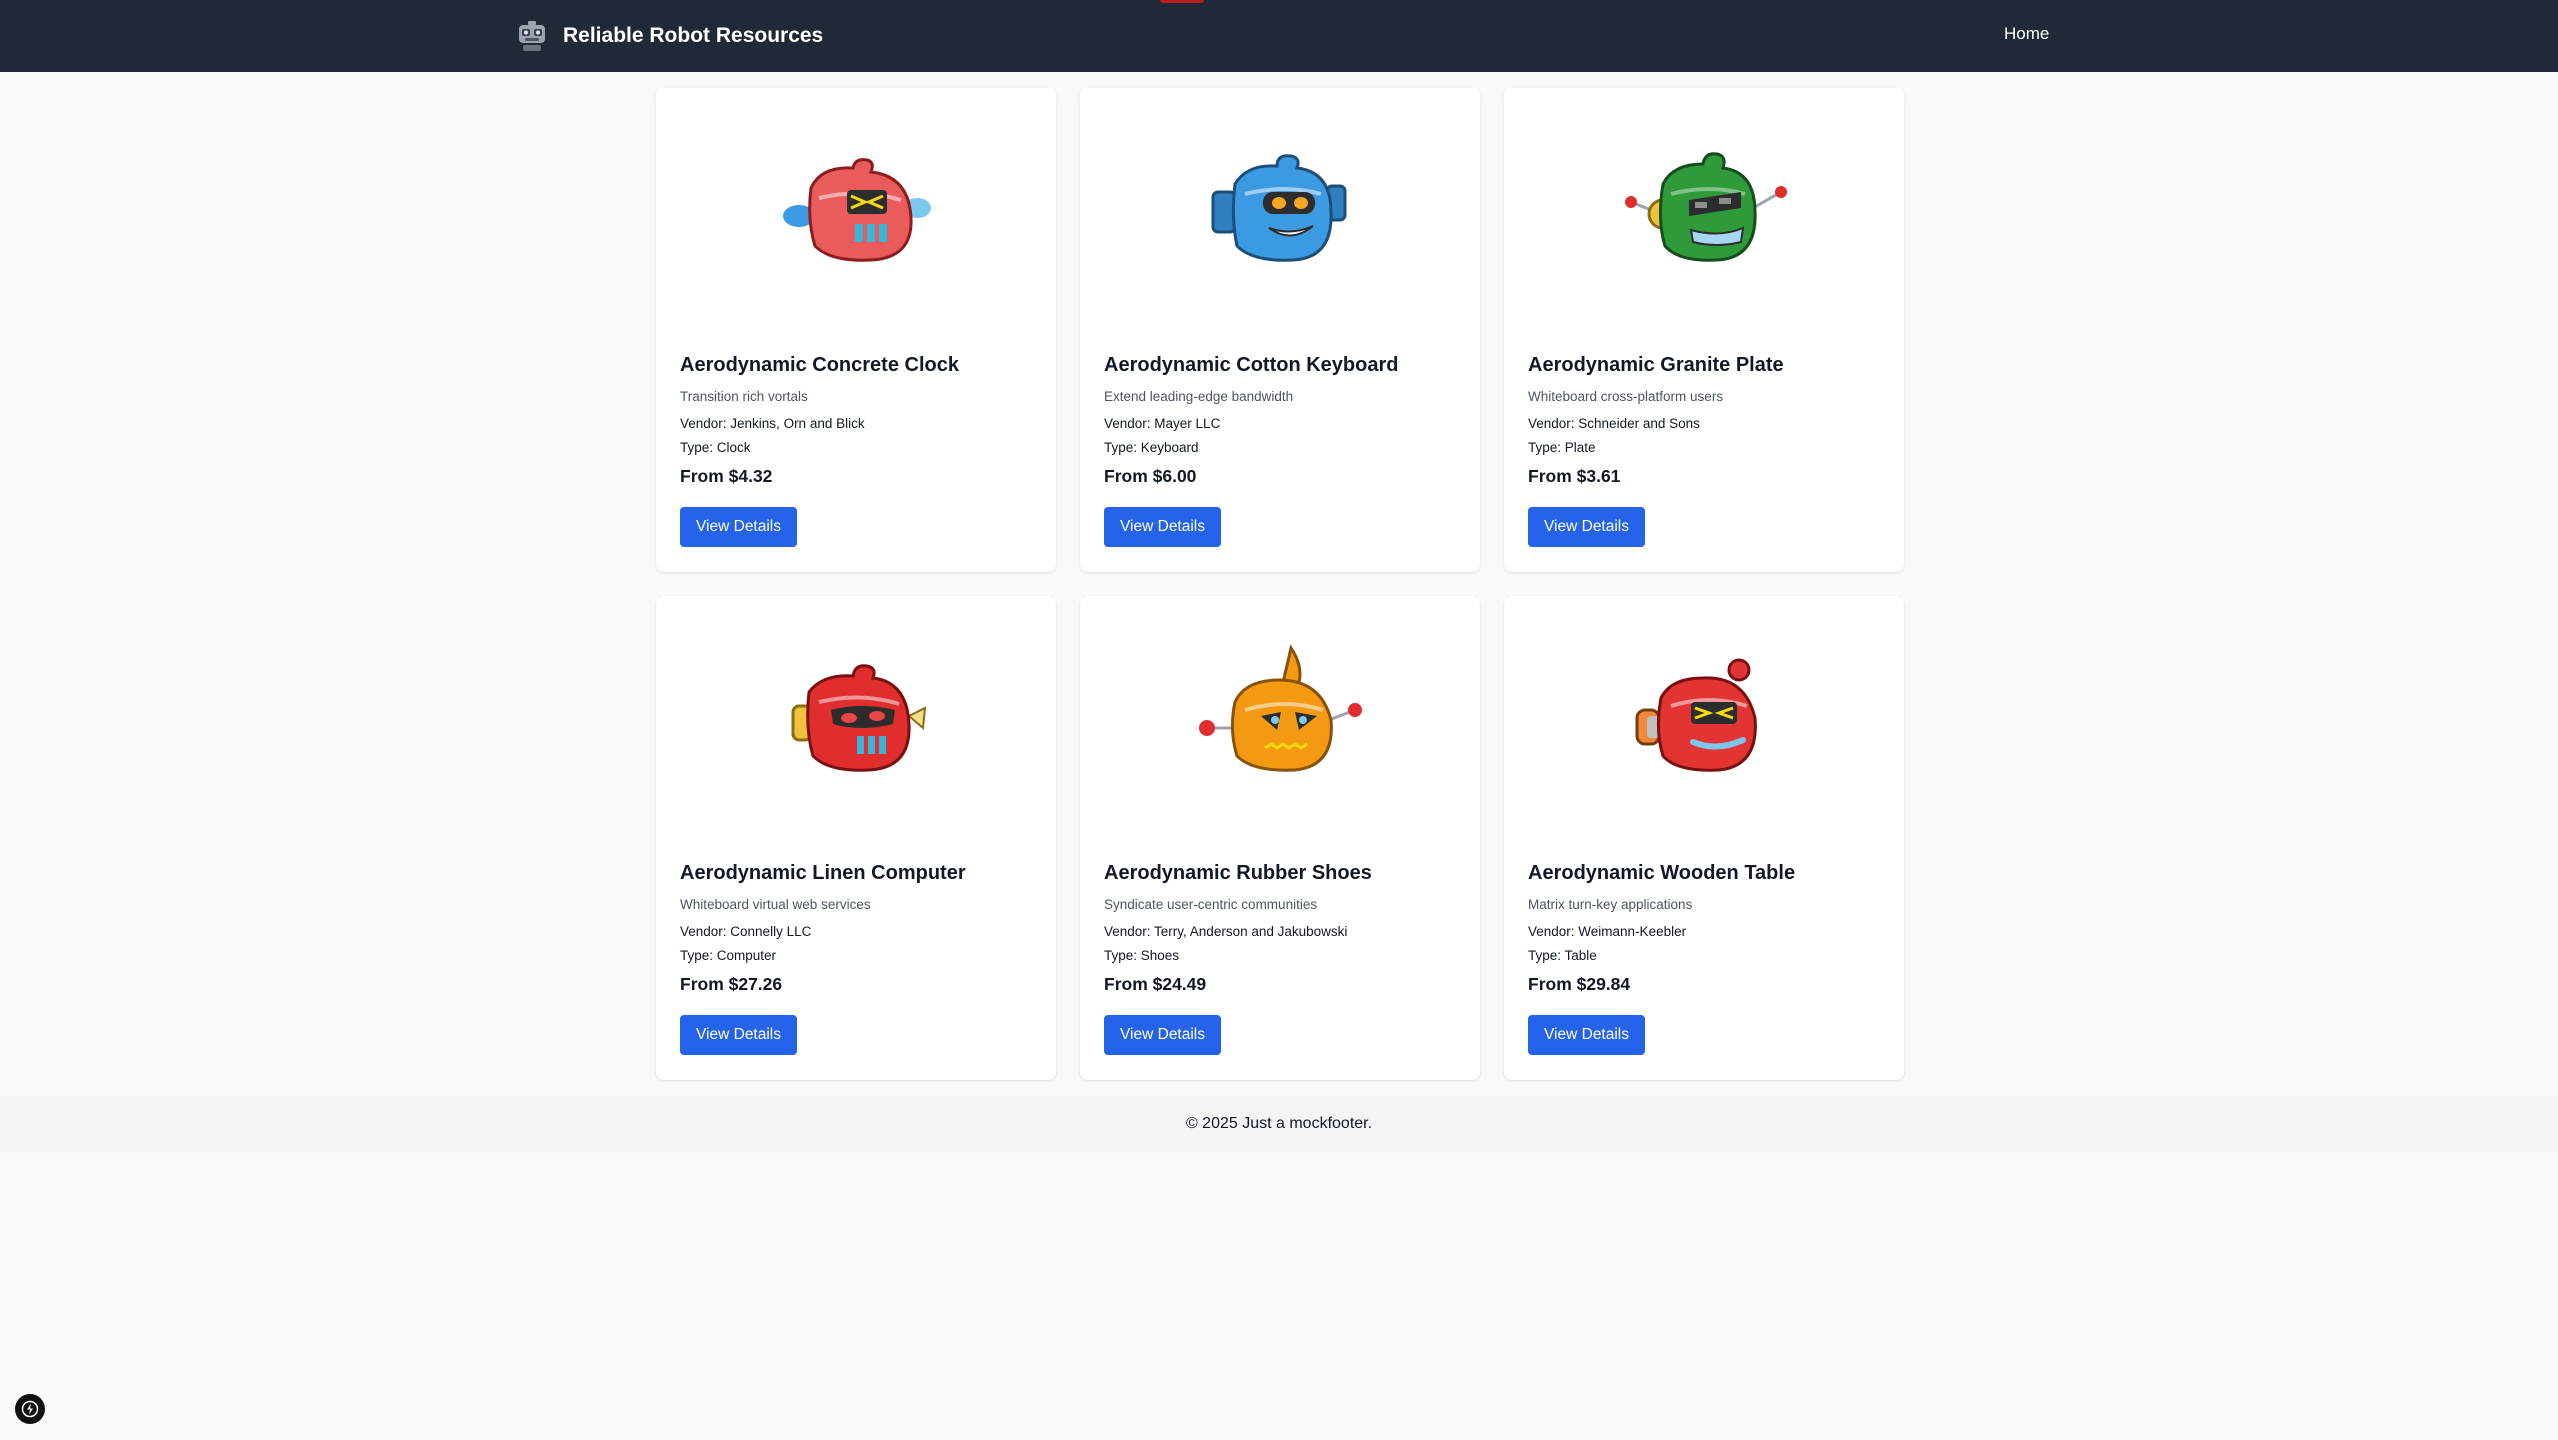  I want to click on nav-home-link: Home, so click(2026, 34).